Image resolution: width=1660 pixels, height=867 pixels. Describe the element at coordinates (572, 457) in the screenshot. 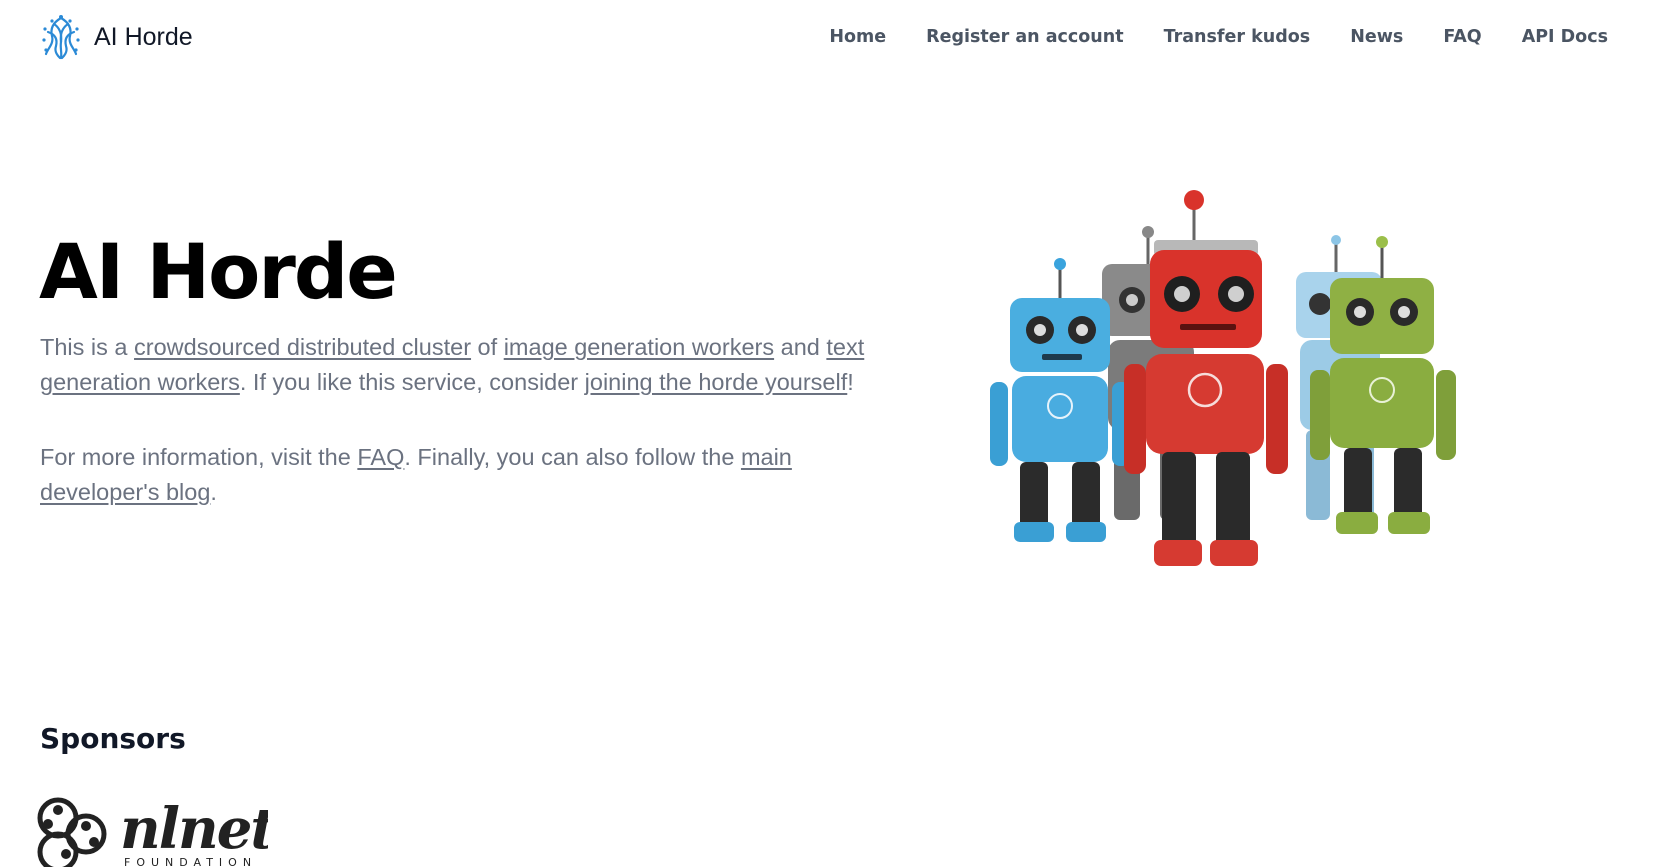

I see `info-text: . Finally, you can also follow the` at that location.